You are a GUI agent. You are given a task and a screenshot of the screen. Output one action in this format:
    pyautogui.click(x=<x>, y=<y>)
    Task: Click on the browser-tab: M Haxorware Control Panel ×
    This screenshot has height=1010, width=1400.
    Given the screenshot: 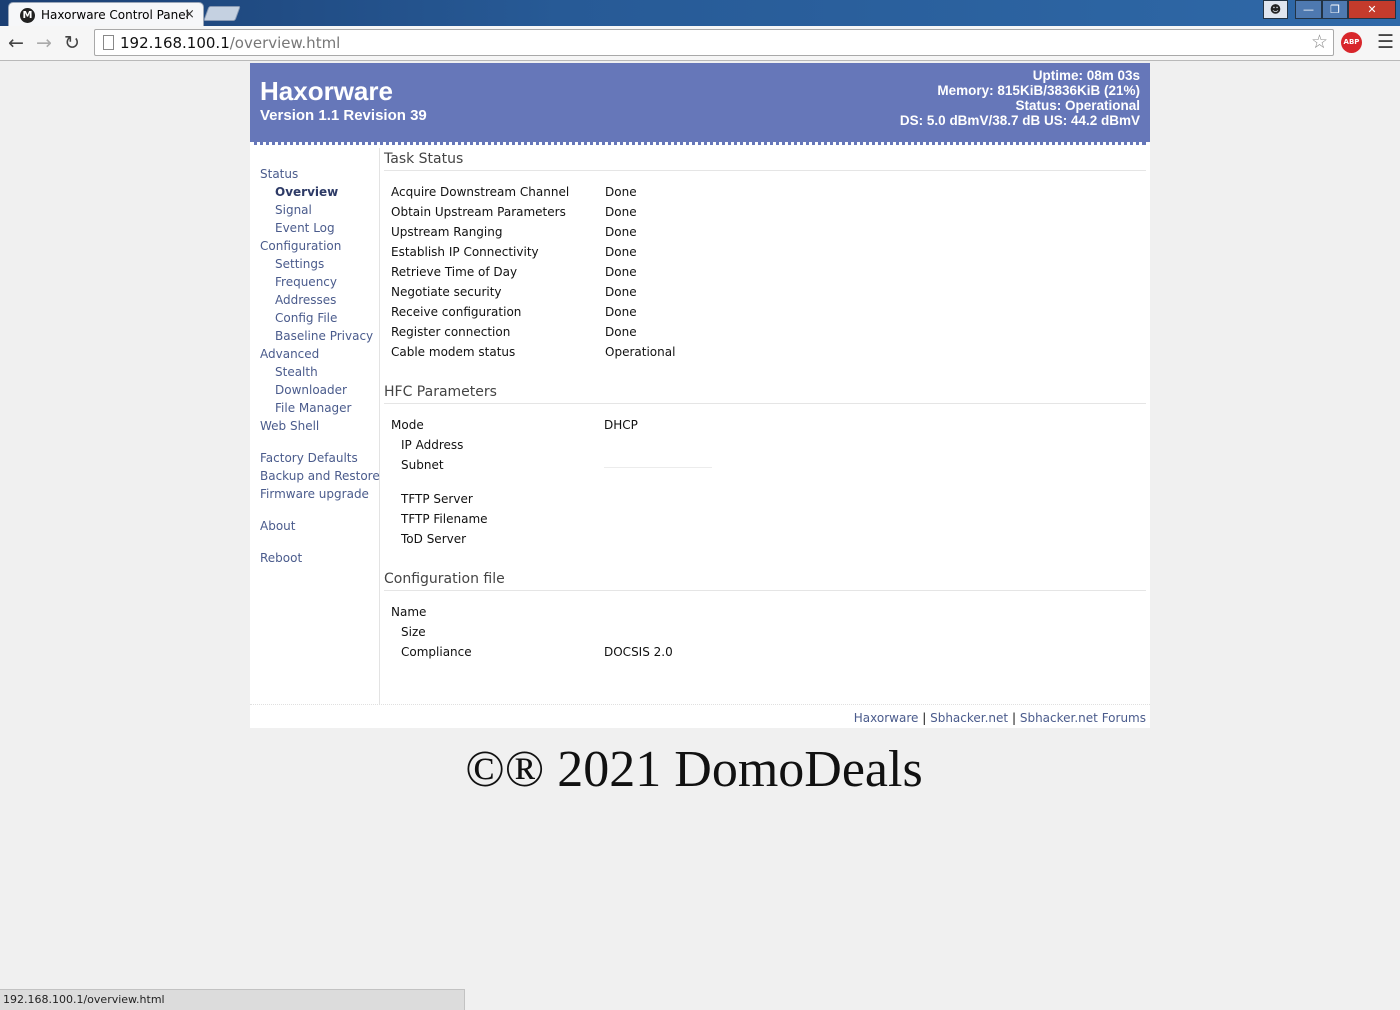 What is the action you would take?
    pyautogui.click(x=106, y=14)
    